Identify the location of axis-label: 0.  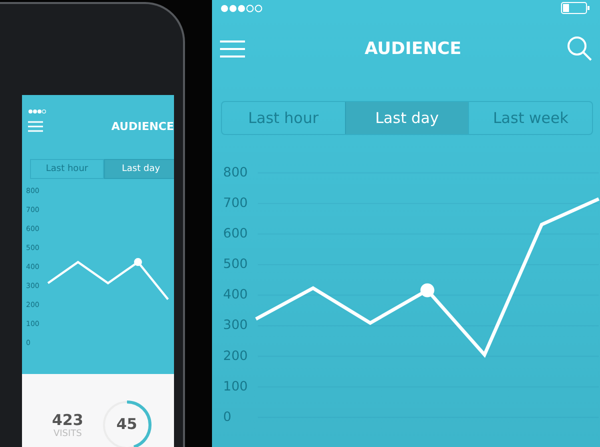
(227, 417).